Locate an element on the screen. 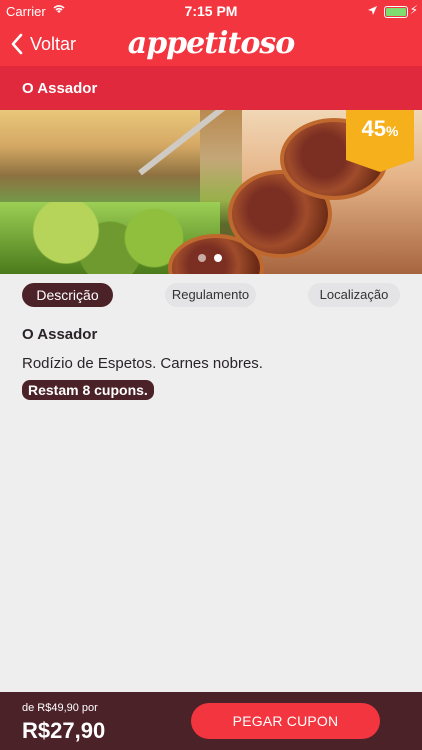  get-coupon-button: PEGAR CUPON is located at coordinates (285, 721).